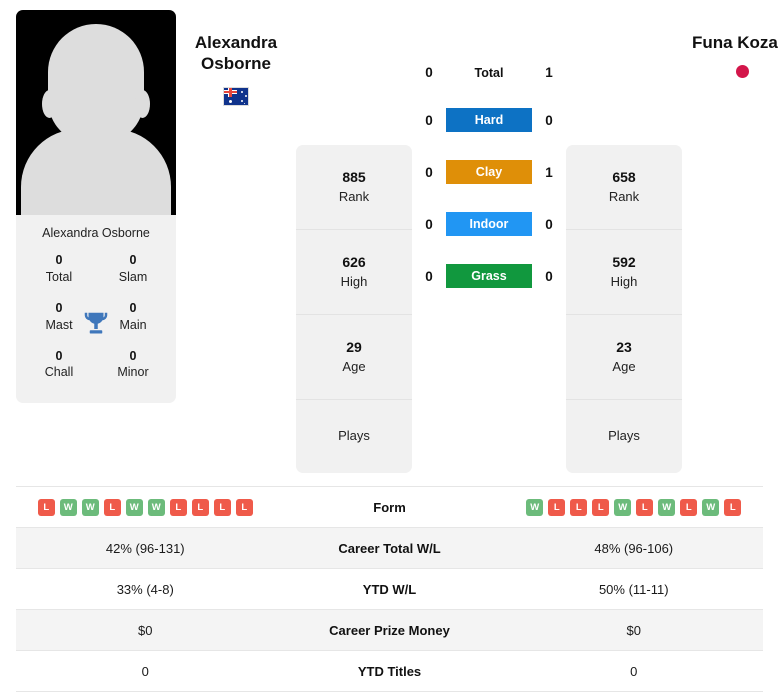 The width and height of the screenshot is (779, 699). I want to click on table-row-ytd-wl: 33% (4-8) YTD W/L 50% (11-11), so click(389, 589).